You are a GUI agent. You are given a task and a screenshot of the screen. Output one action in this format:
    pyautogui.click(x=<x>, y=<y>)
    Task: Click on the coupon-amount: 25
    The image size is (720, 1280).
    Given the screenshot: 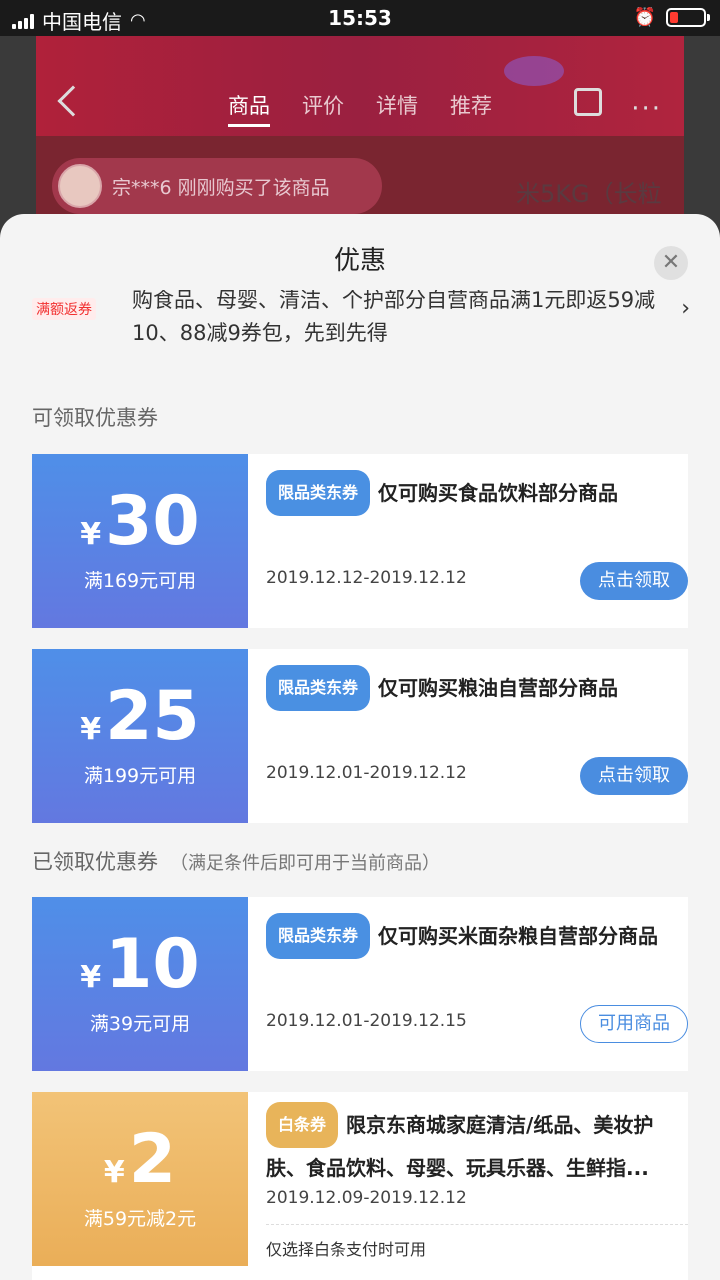 What is the action you would take?
    pyautogui.click(x=152, y=716)
    